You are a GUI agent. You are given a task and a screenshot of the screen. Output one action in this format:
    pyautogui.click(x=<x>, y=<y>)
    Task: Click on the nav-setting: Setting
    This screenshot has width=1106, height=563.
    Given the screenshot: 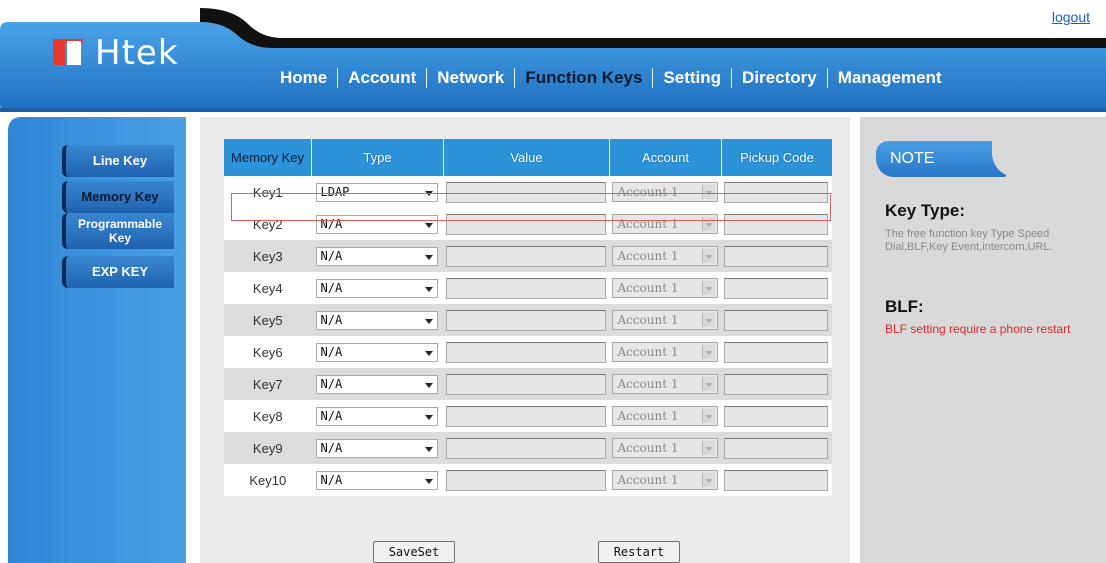 What is the action you would take?
    pyautogui.click(x=692, y=78)
    